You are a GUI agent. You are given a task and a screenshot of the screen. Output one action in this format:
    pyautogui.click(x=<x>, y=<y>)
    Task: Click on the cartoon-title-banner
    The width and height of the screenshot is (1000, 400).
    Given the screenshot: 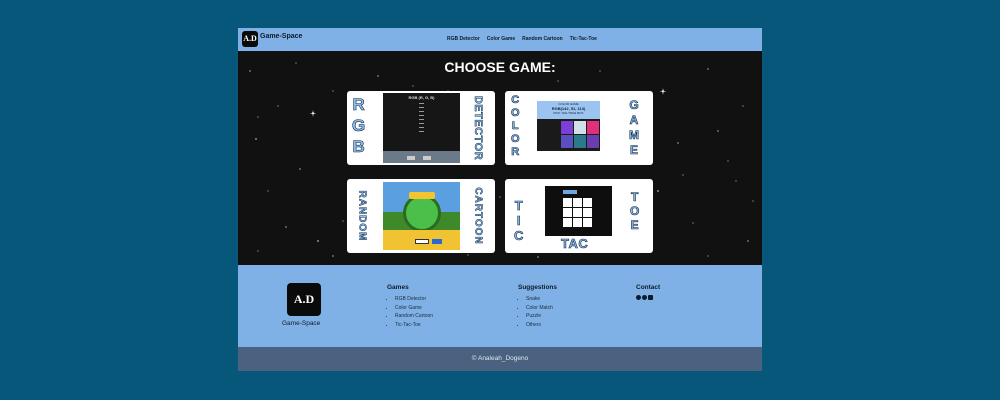 What is the action you would take?
    pyautogui.click(x=422, y=195)
    